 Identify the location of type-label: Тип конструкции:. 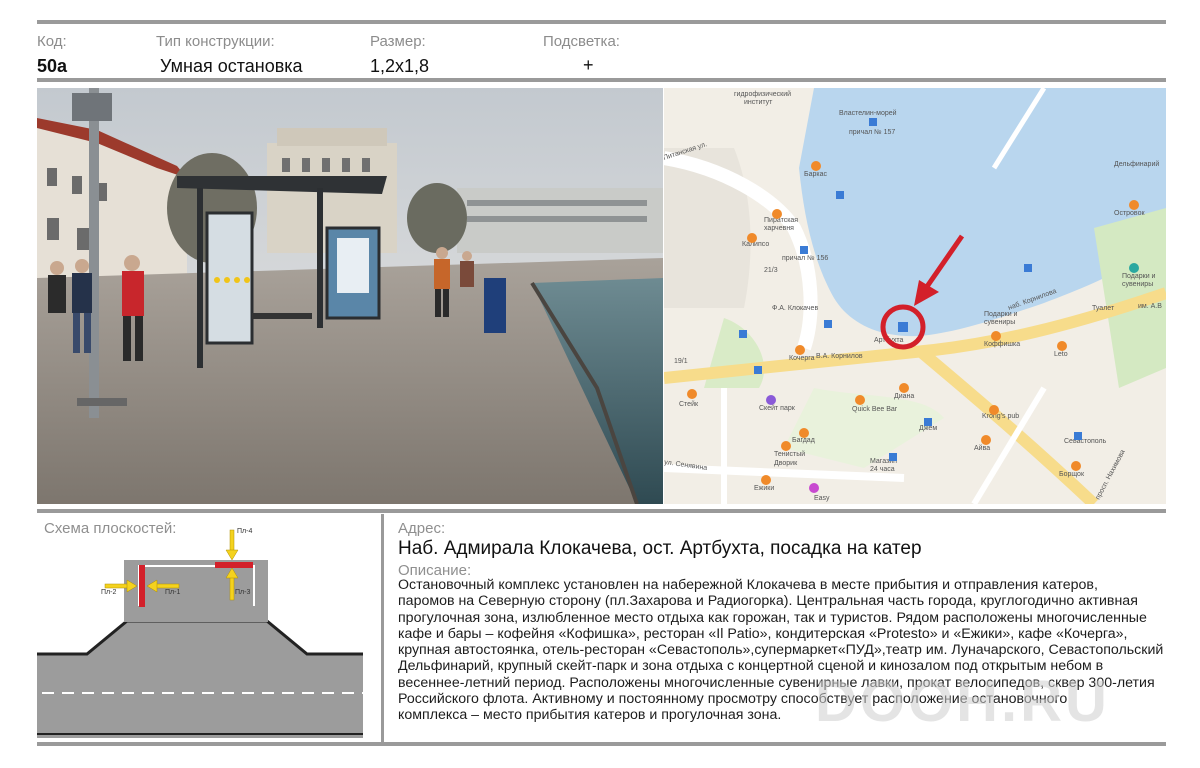
(215, 41).